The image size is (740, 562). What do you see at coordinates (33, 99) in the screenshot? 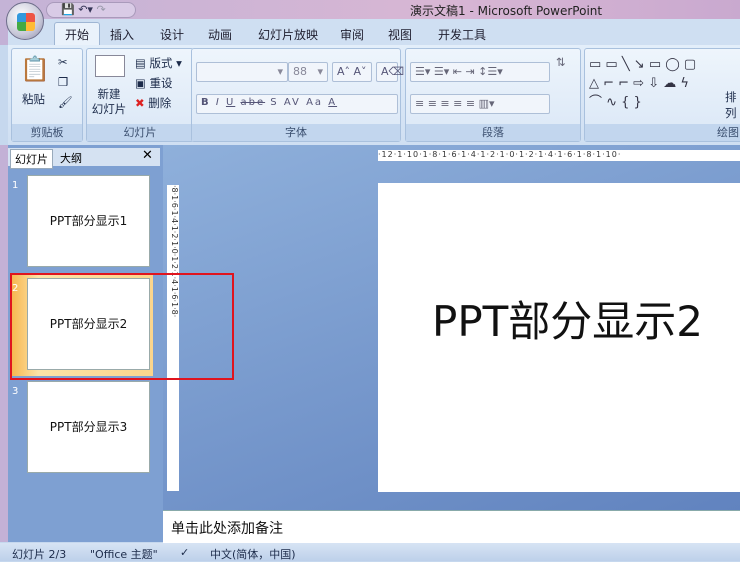
I see `paste-button: 粘贴` at bounding box center [33, 99].